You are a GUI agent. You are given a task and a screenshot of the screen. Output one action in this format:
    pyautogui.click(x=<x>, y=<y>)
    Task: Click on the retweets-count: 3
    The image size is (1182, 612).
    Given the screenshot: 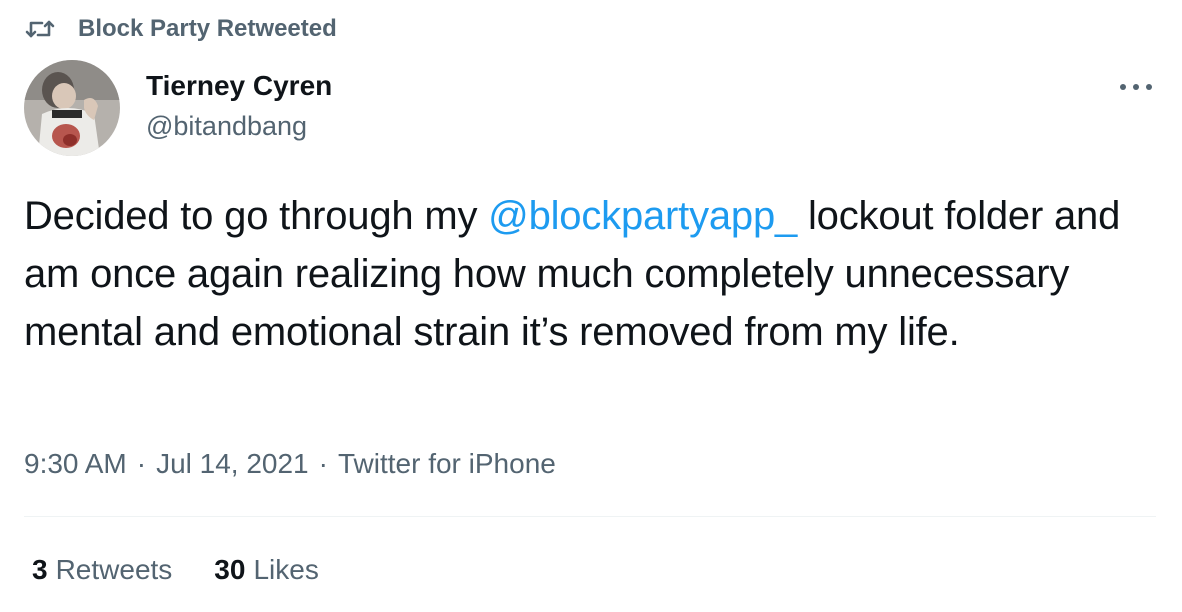 What is the action you would take?
    pyautogui.click(x=40, y=569)
    